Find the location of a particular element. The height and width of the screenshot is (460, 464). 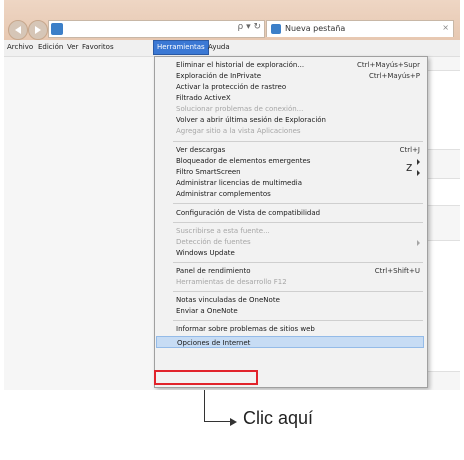

menu-item-onenote-linked-notes: Notas vinculadas de OneNote is located at coordinates (290, 300).